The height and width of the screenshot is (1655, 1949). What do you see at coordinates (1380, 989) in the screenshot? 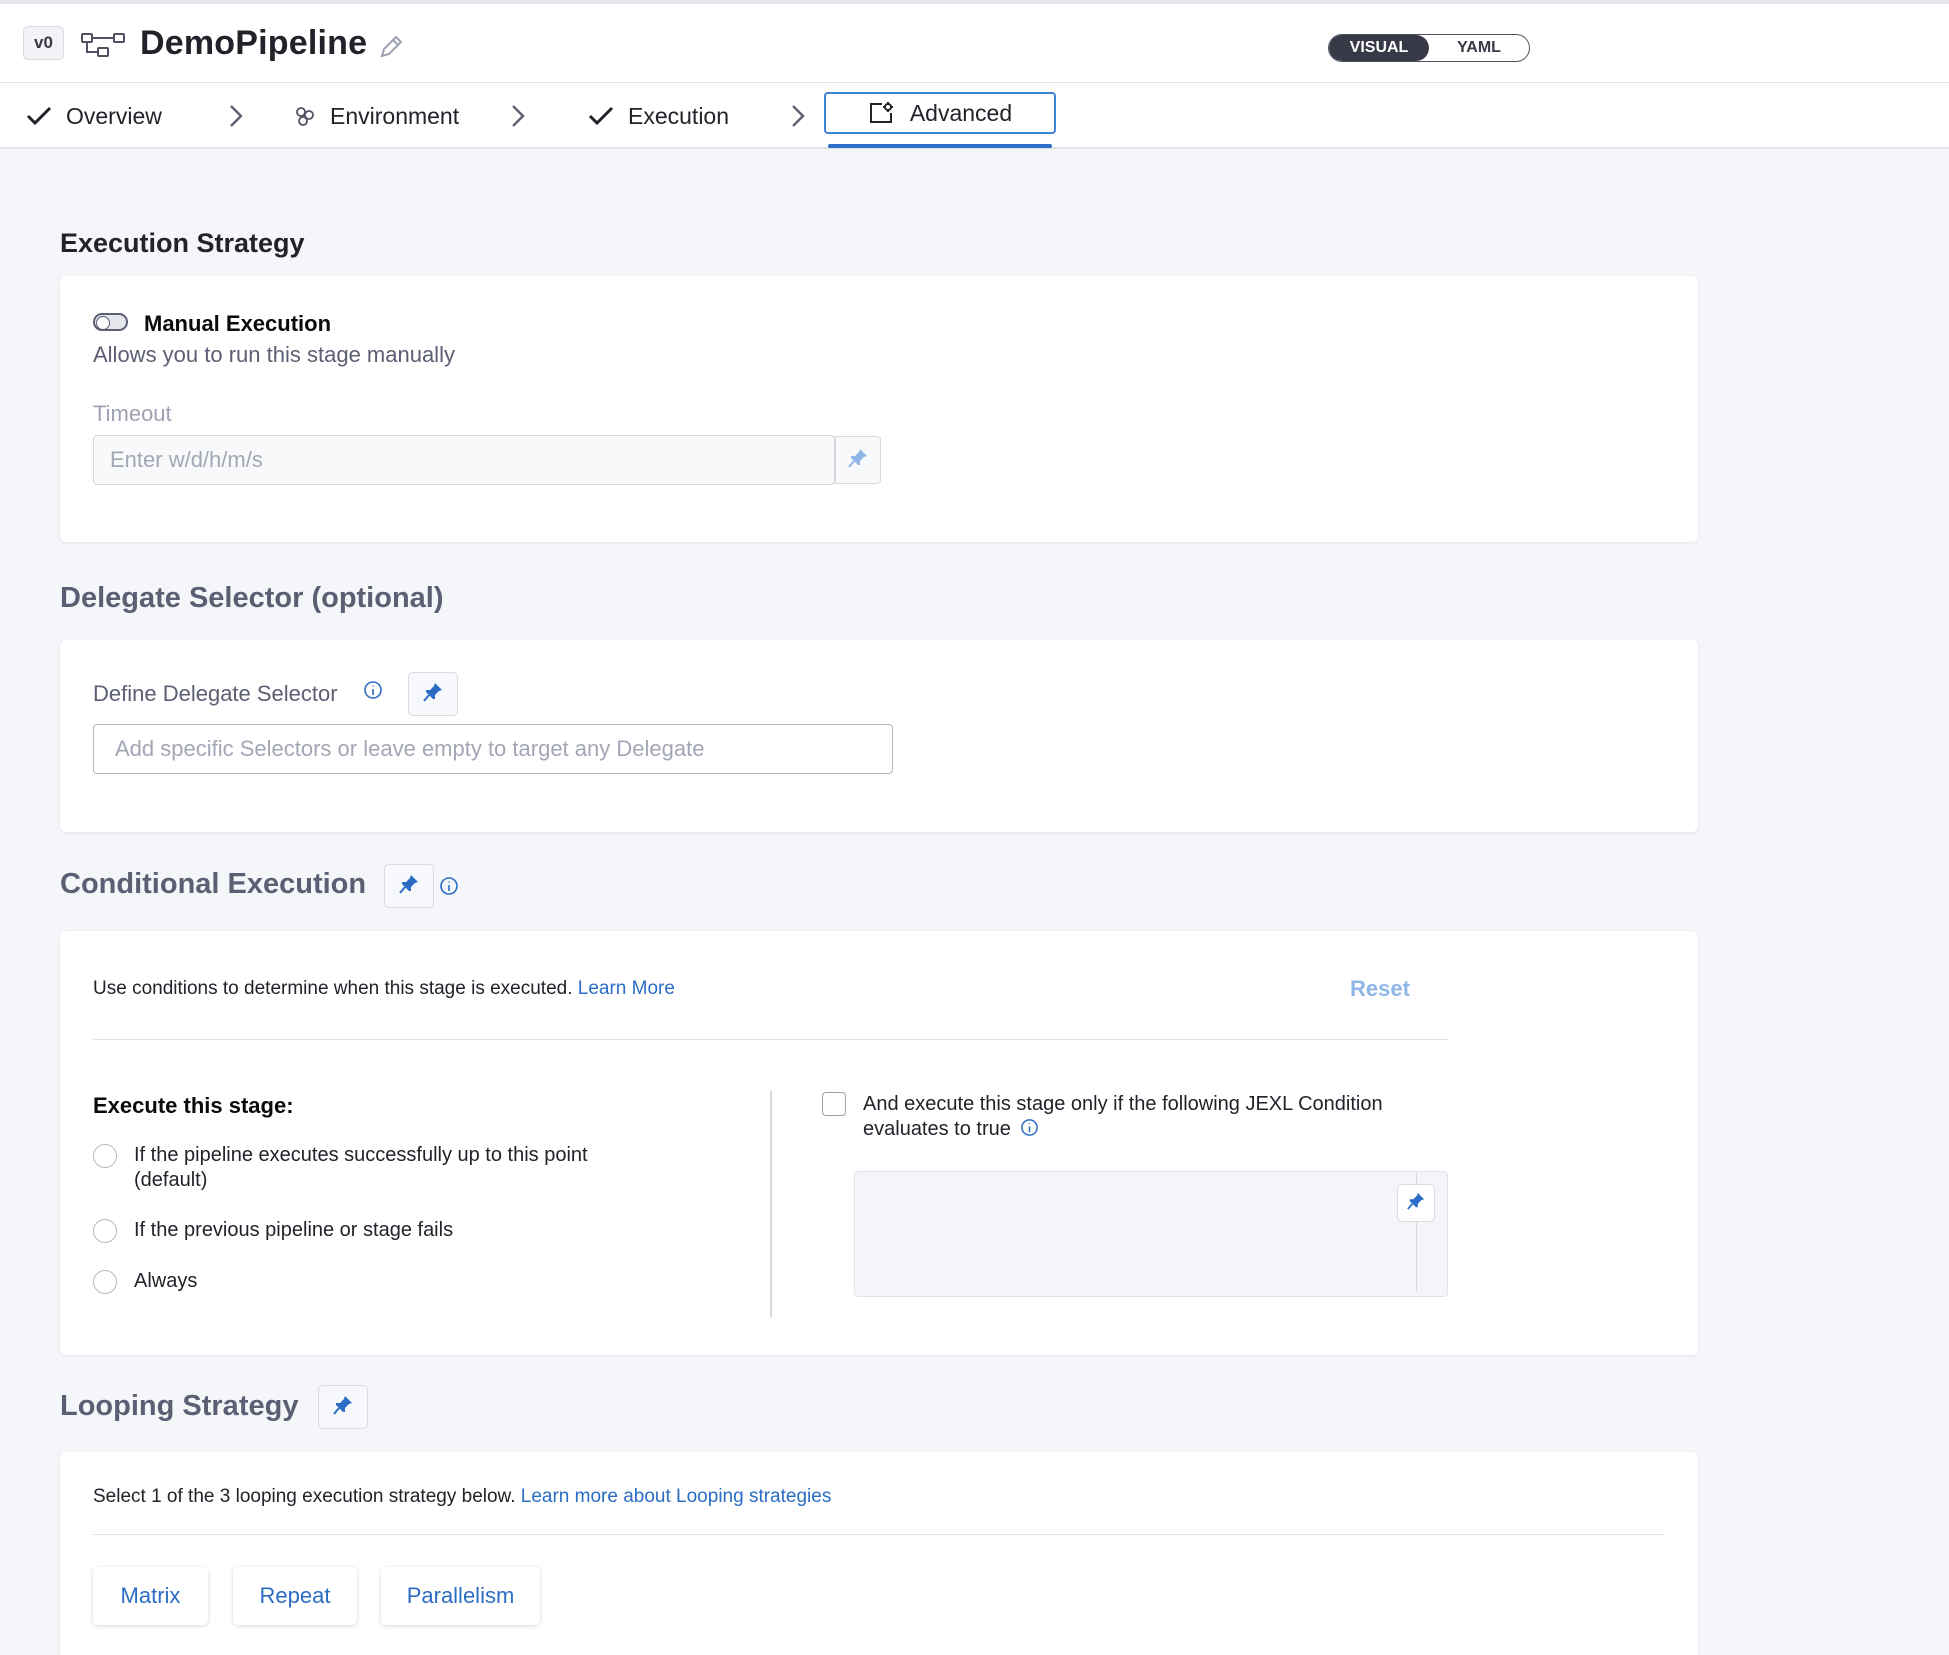
I see `reset-button: Reset` at bounding box center [1380, 989].